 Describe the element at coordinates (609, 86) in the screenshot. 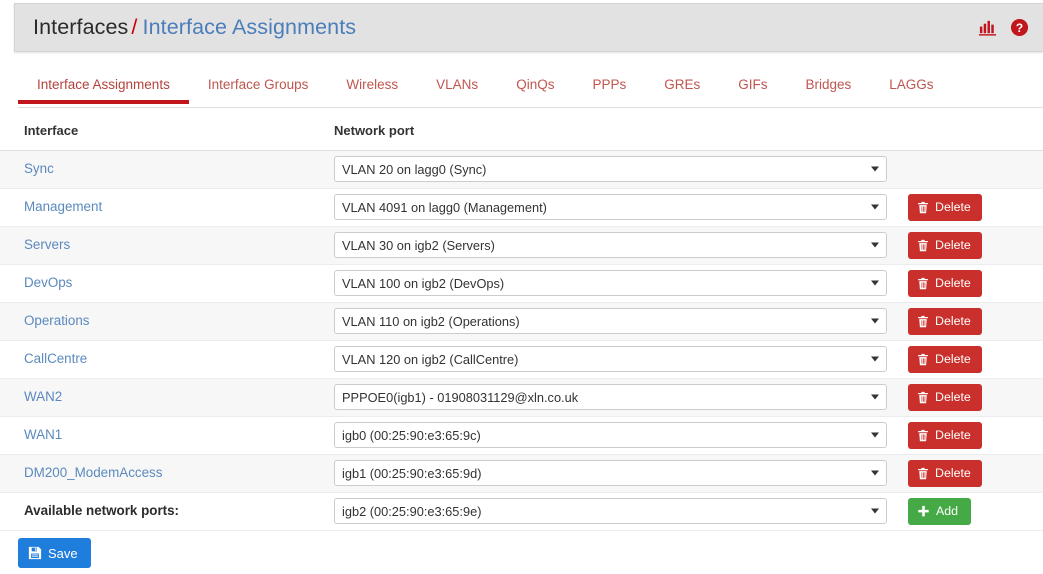

I see `tab-ppps: PPPs` at that location.